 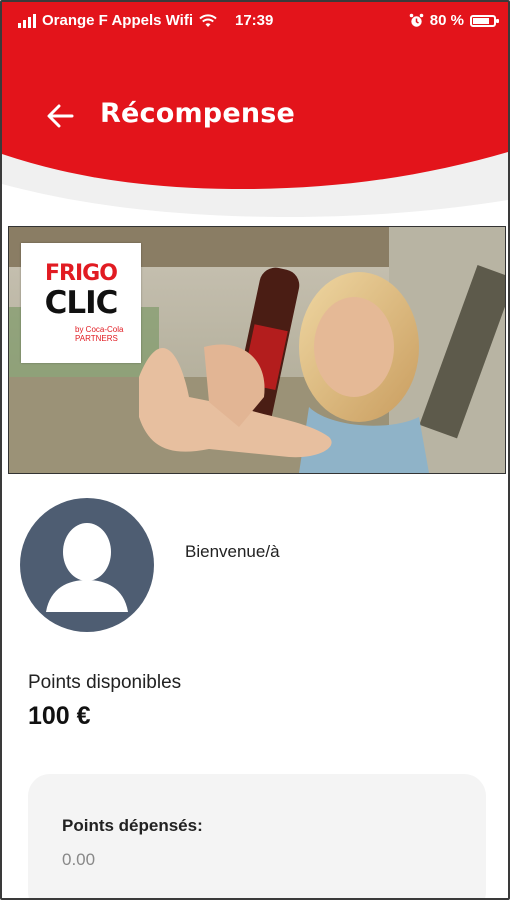 I want to click on frigo-clic-logo: FRIGO CLIC by Coca-Cola PARTNERS, so click(x=81, y=303).